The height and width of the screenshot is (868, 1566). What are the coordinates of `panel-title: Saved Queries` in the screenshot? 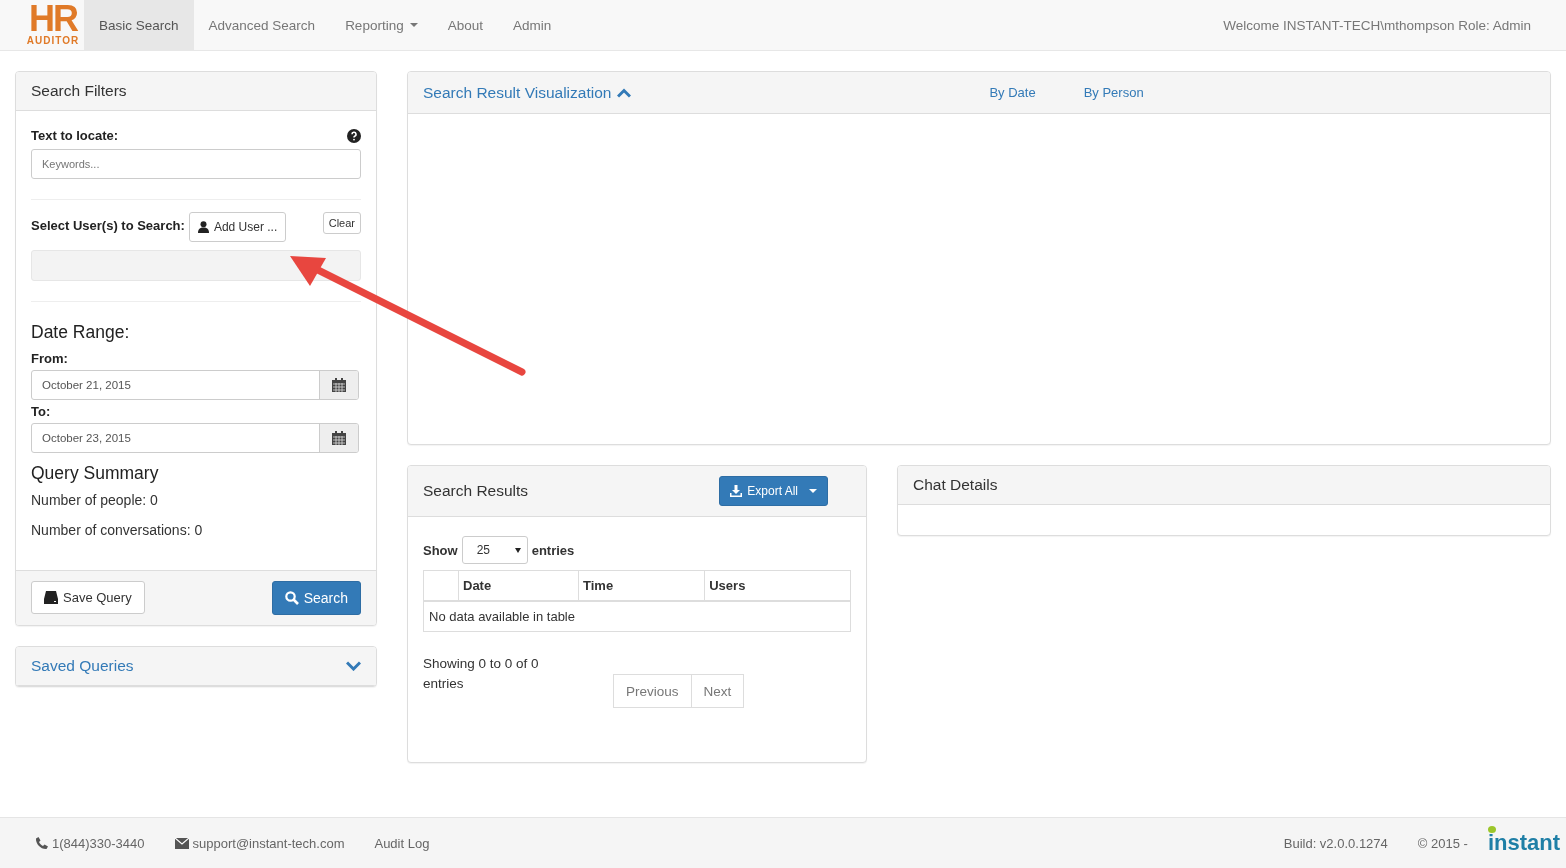 It's located at (82, 666).